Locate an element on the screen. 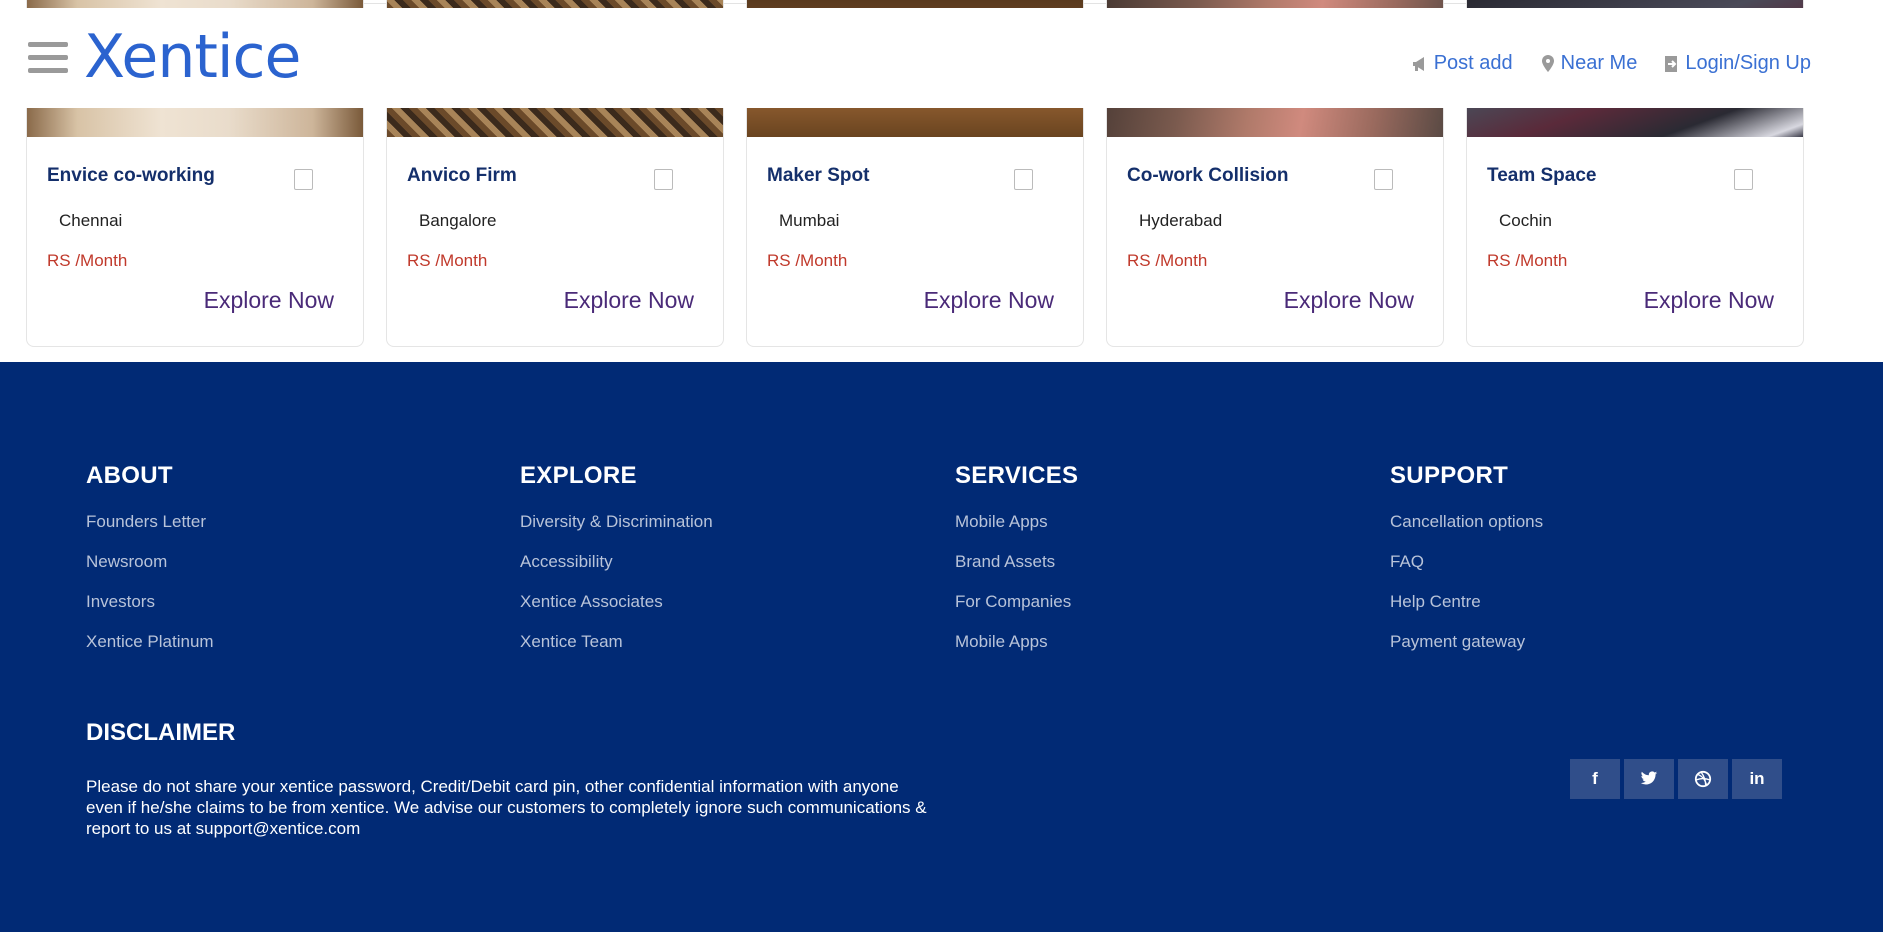  card-city: Chennai is located at coordinates (91, 220).